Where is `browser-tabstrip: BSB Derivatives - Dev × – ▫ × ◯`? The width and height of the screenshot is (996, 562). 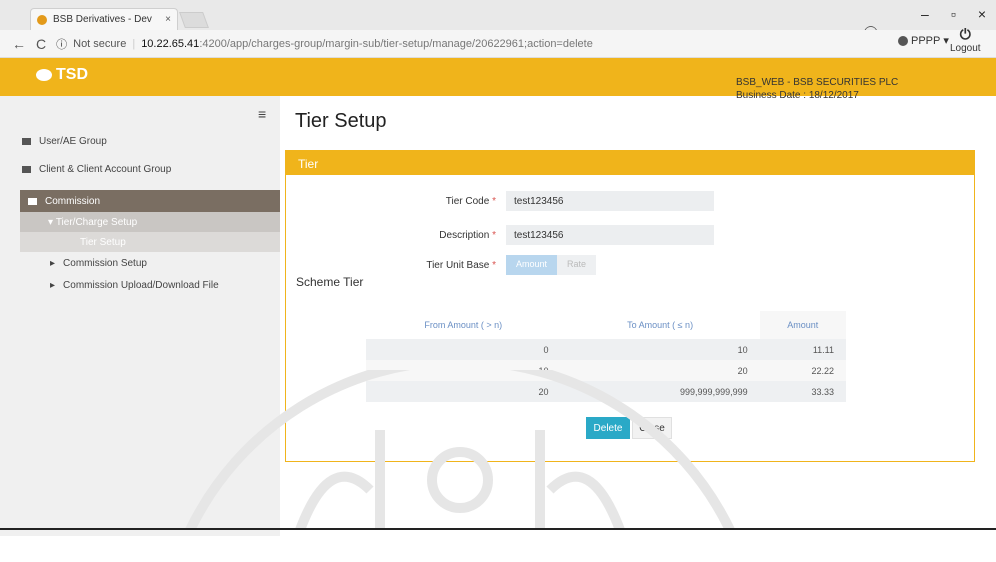
browser-tabstrip: BSB Derivatives - Dev × – ▫ × ◯ is located at coordinates (498, 19).